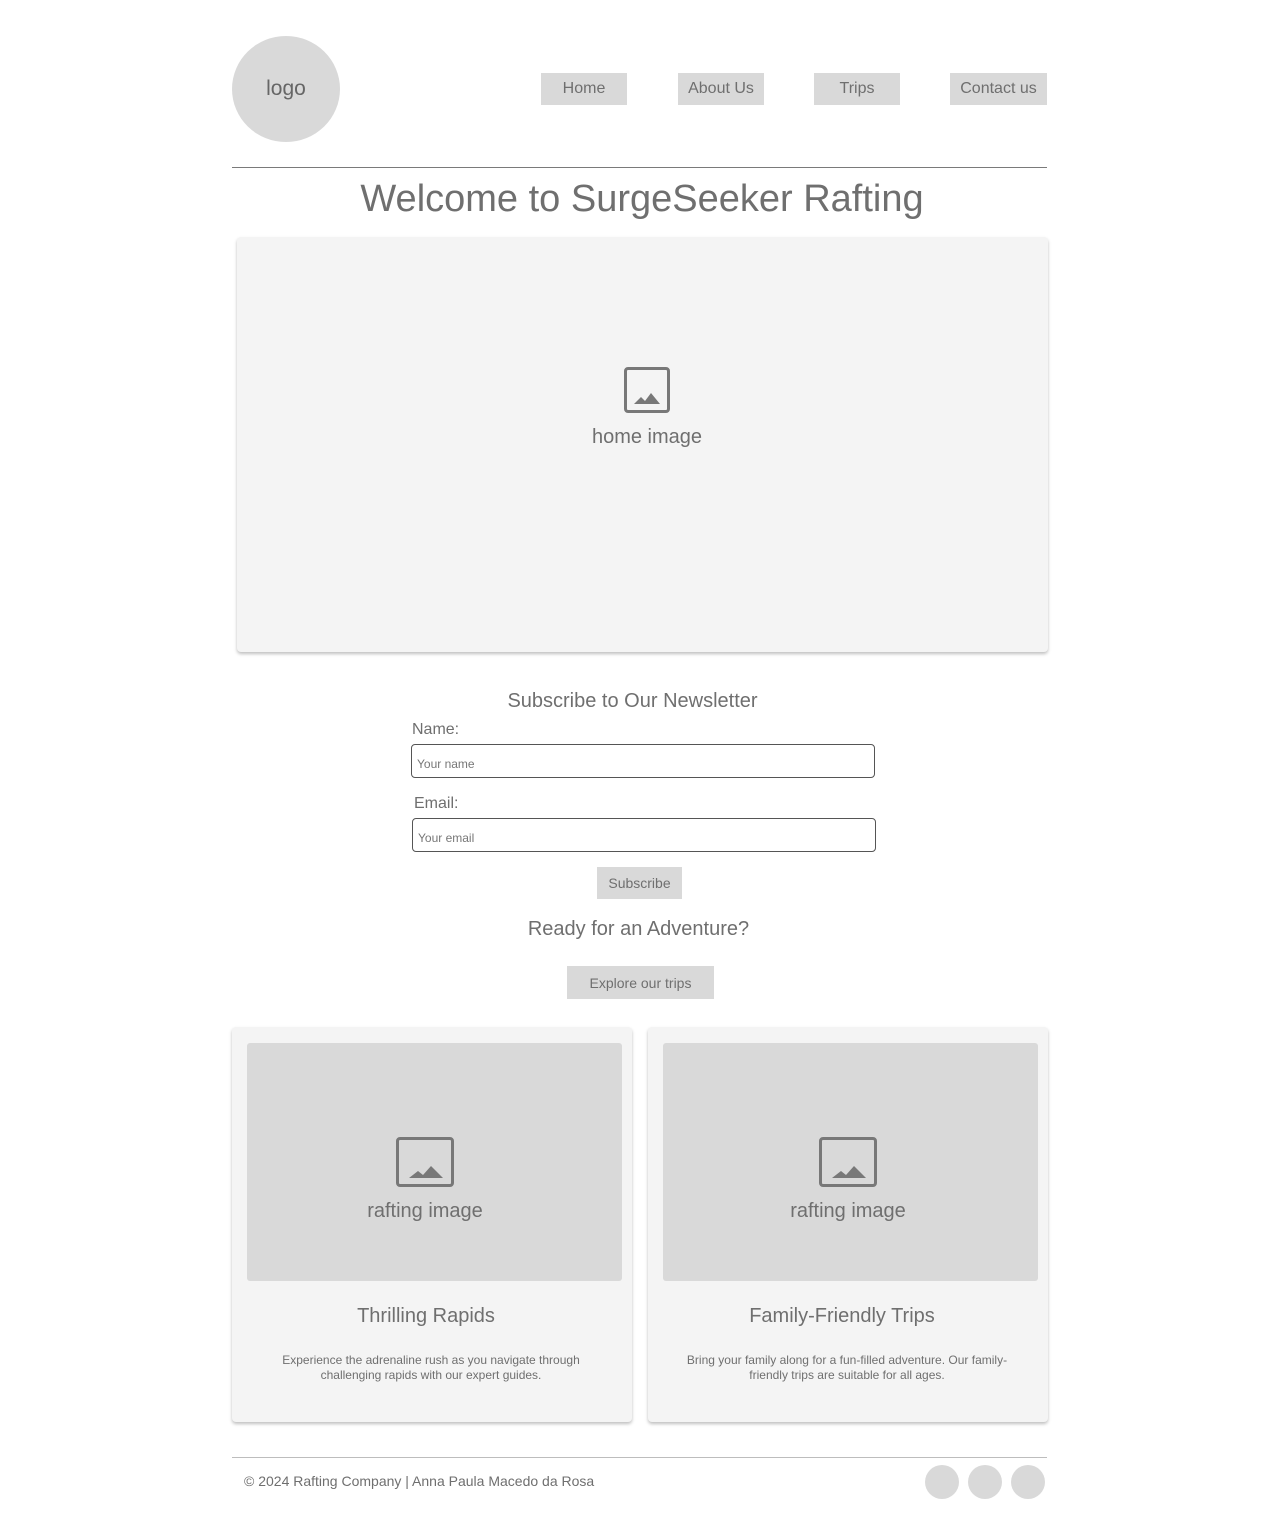  I want to click on hero-image-label: home image, so click(647, 437).